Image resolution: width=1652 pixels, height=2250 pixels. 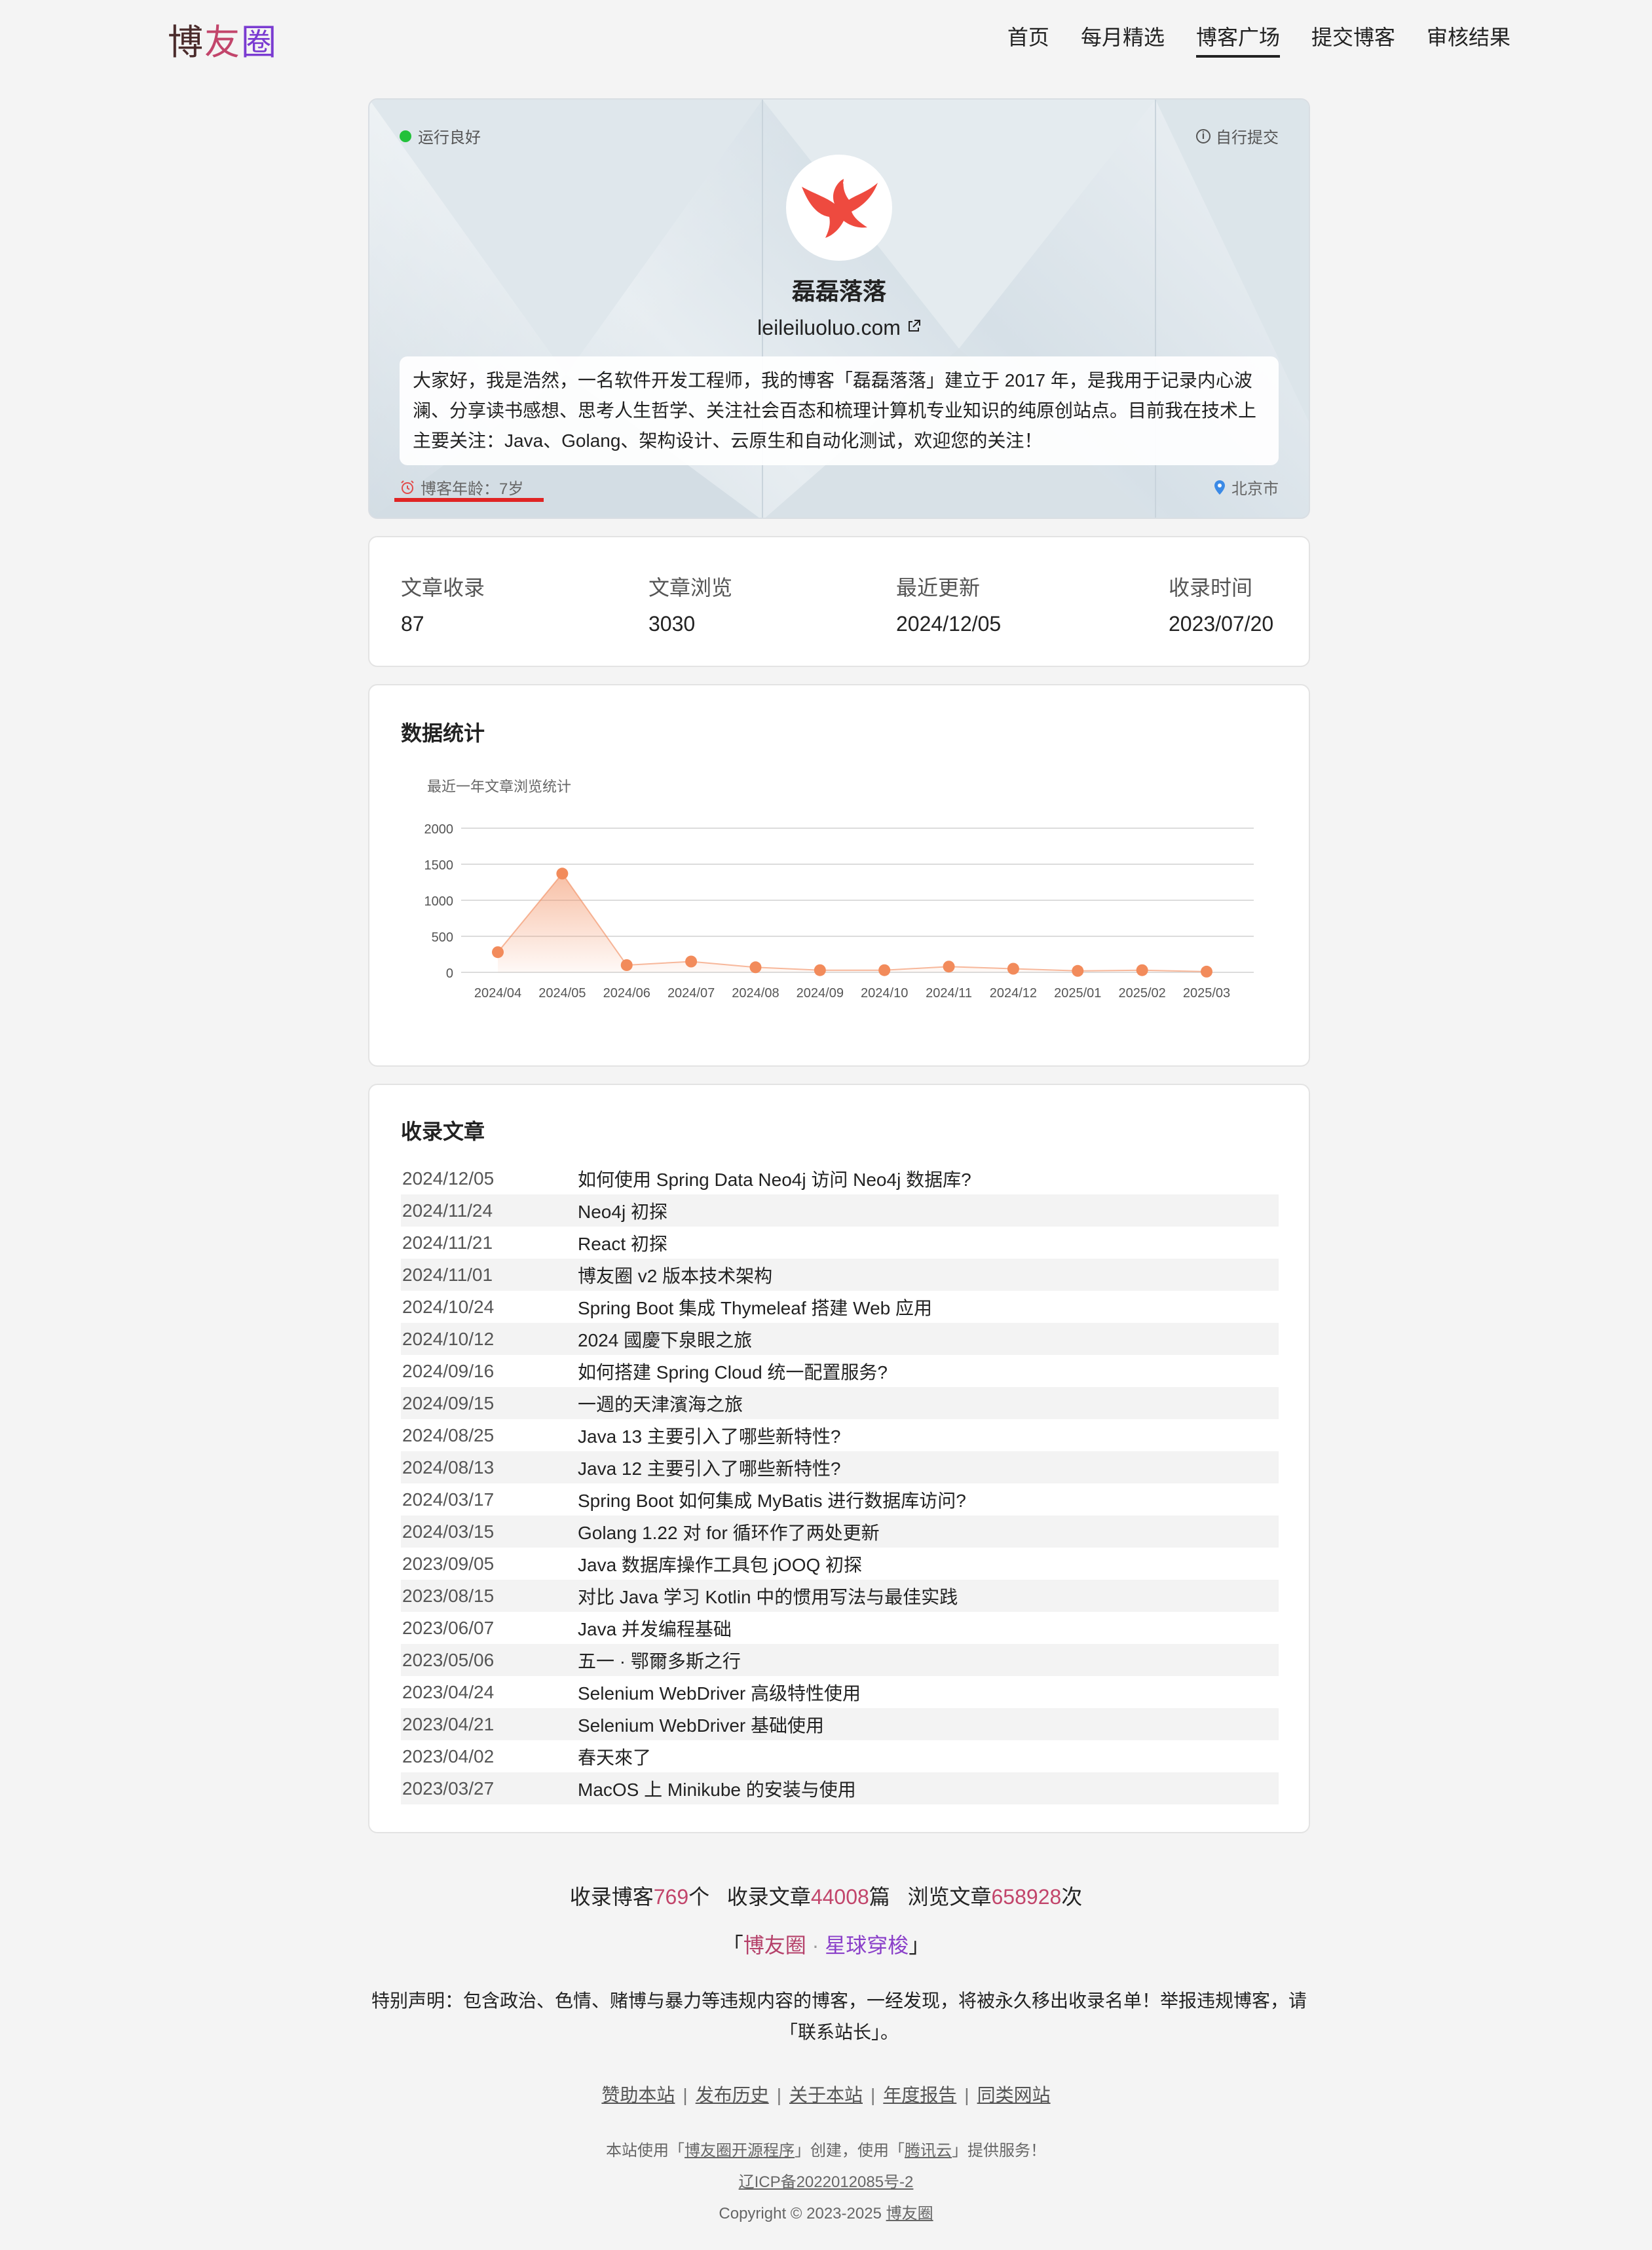 What do you see at coordinates (768, 1596) in the screenshot?
I see `article-title: 对比 Java 学习 Kotlin 中的惯用写法与最佳实践` at bounding box center [768, 1596].